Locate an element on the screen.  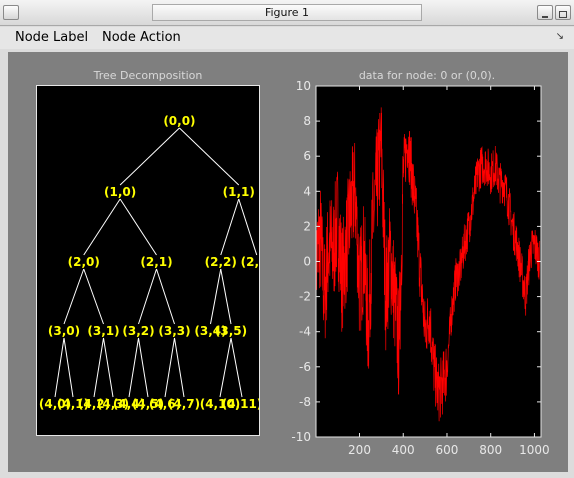
x-tick-label: 1000 is located at coordinates (534, 450).